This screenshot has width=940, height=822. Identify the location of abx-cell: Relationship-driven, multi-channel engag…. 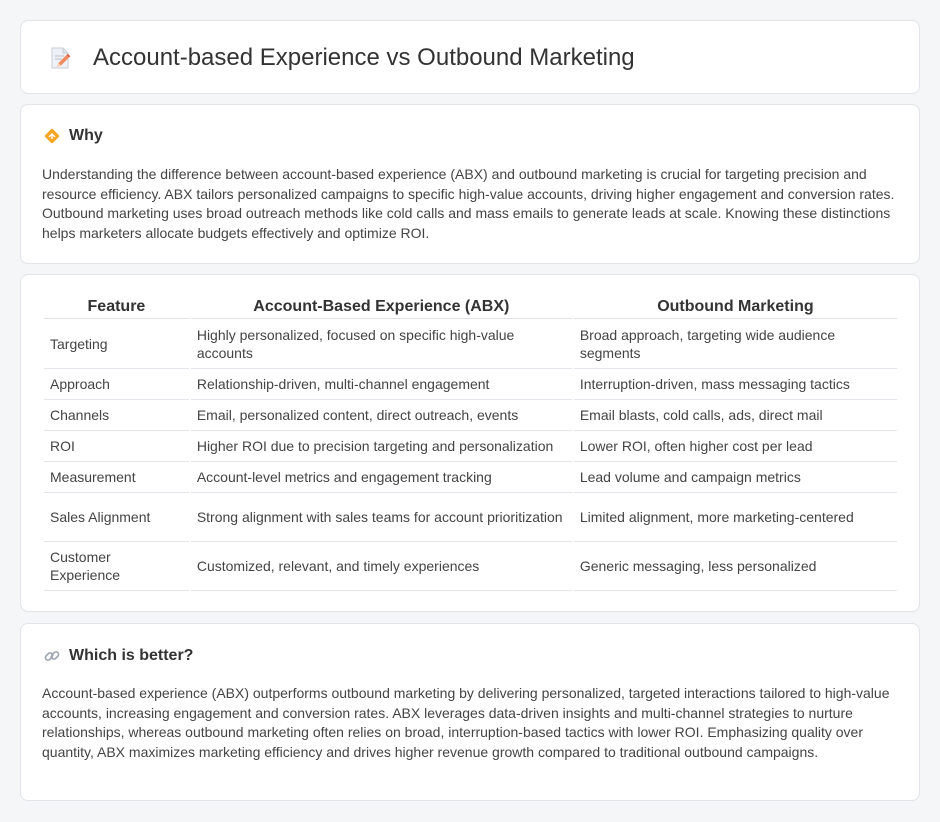
(381, 384).